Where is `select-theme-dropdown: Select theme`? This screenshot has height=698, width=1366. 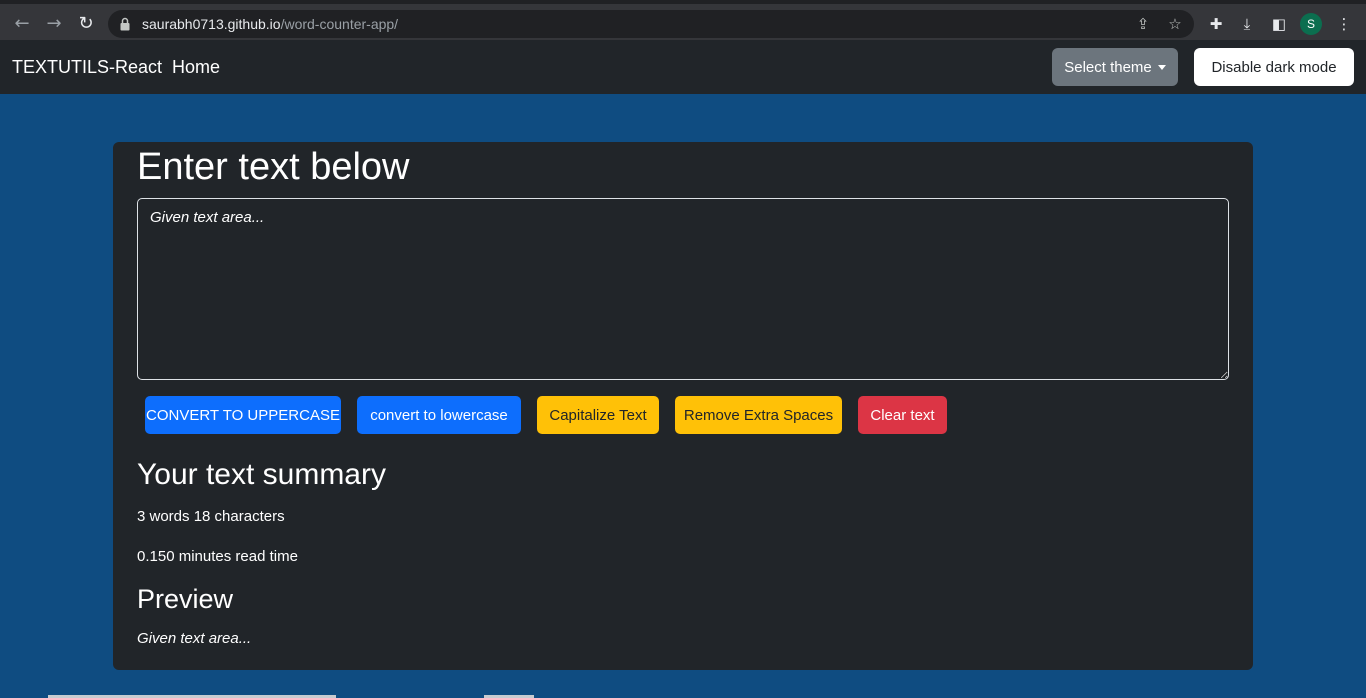
select-theme-dropdown: Select theme is located at coordinates (1115, 67).